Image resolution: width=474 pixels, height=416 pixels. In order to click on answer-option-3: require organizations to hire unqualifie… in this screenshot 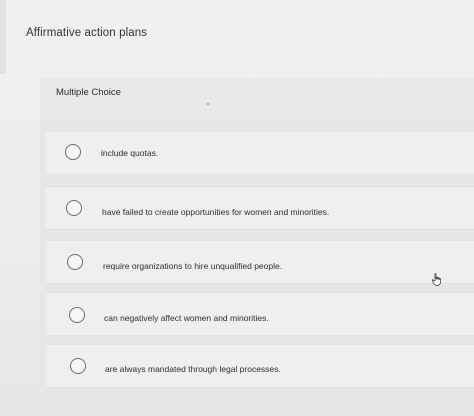, I will do `click(260, 262)`.